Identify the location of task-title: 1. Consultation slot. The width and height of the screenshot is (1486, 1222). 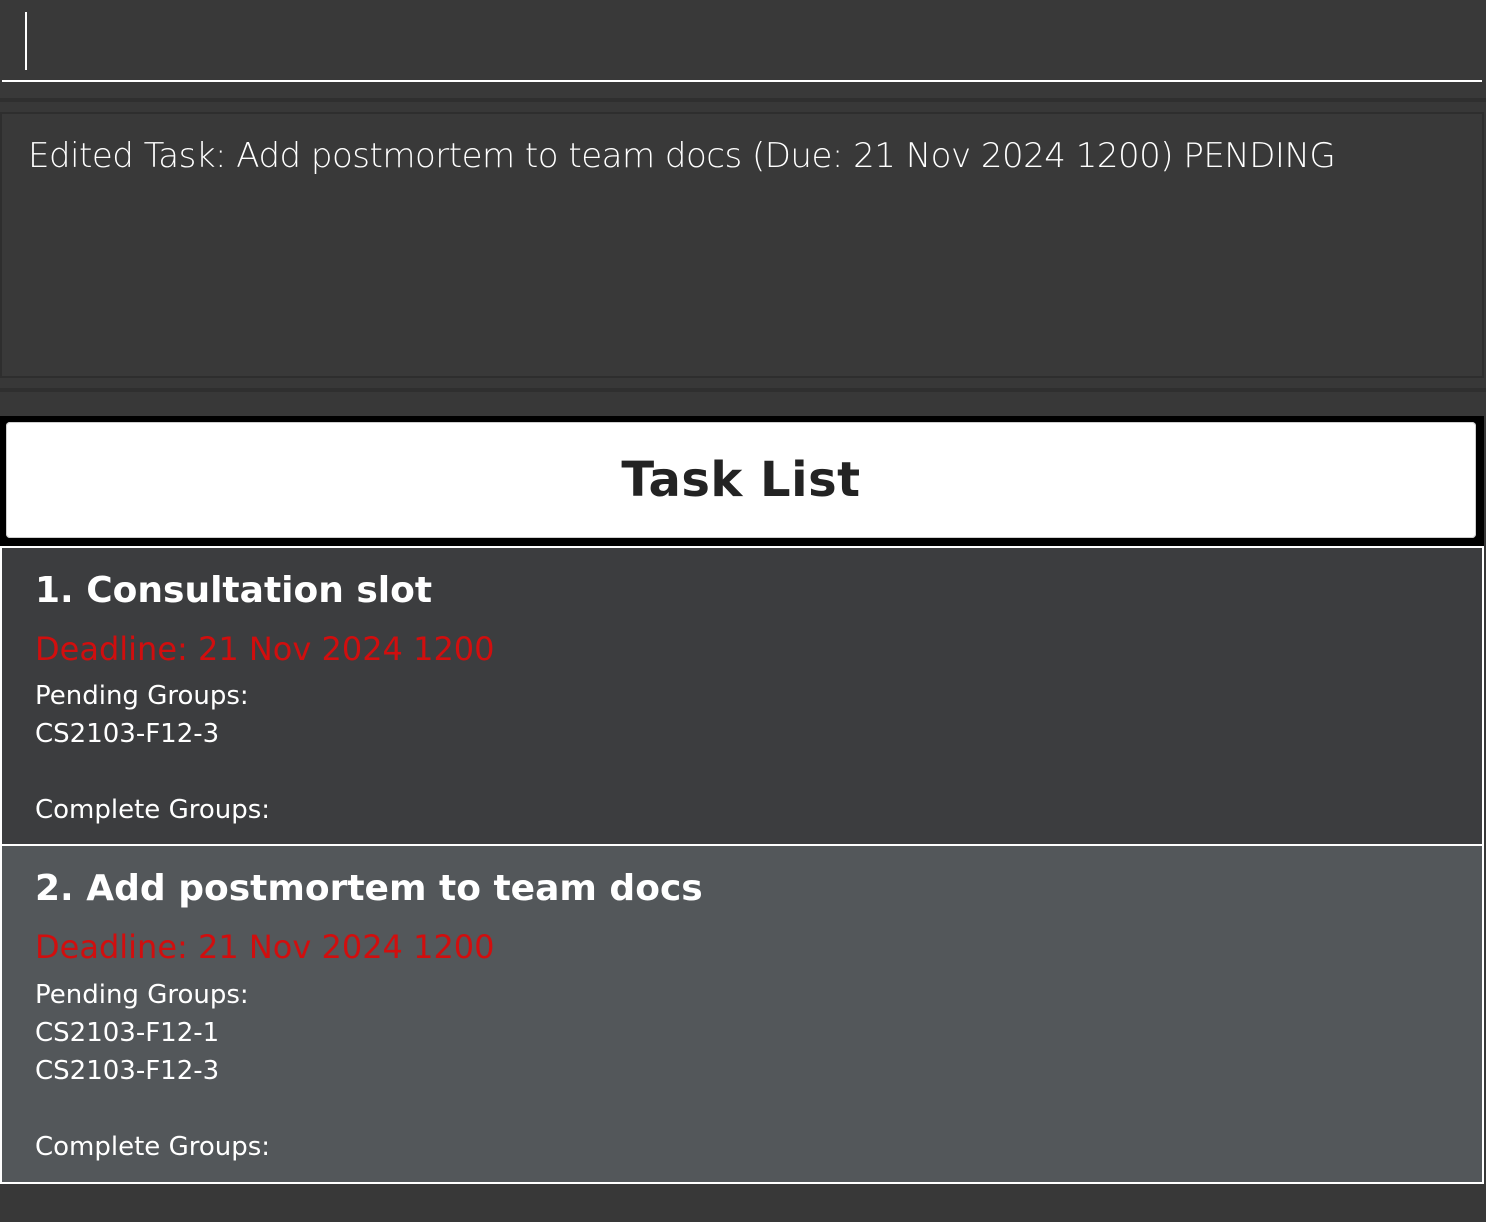
(234, 590).